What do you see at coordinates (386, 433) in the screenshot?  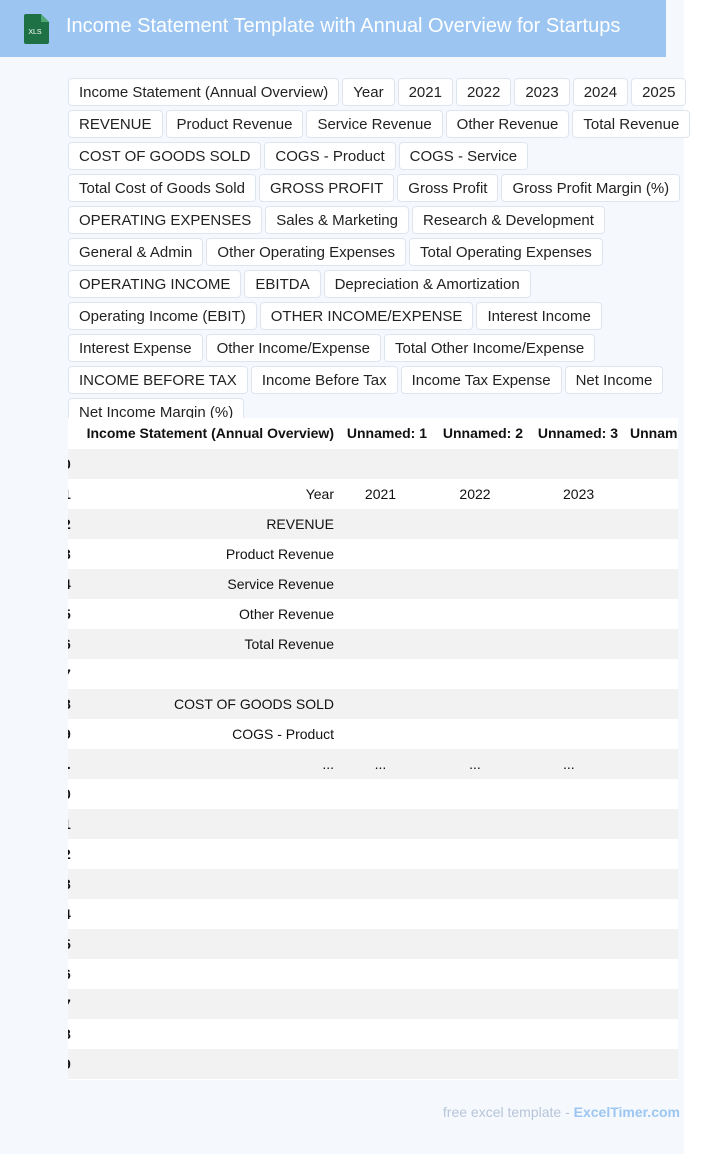 I see `column-header: Unnamed: 1` at bounding box center [386, 433].